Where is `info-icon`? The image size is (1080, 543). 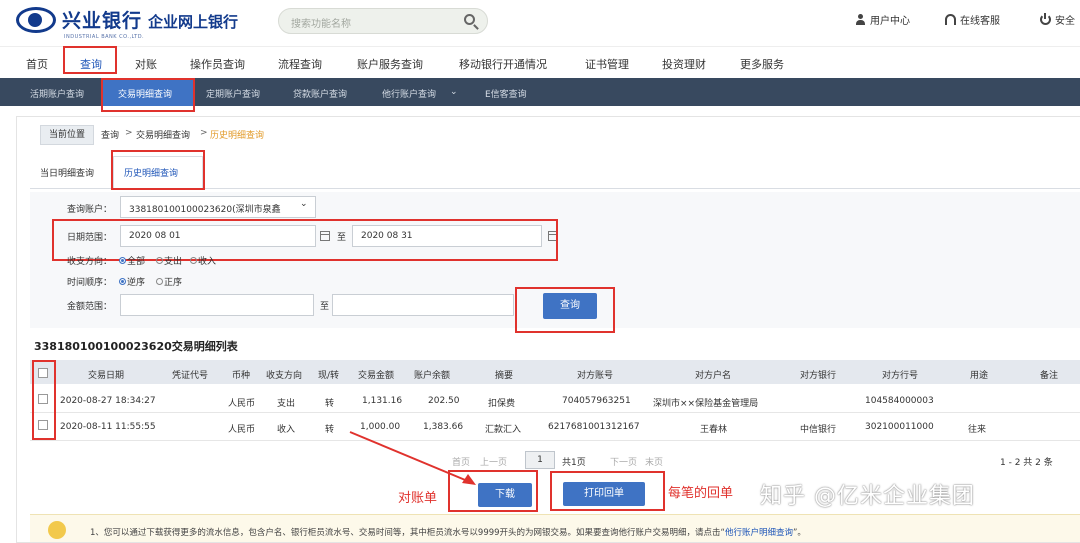 info-icon is located at coordinates (57, 530).